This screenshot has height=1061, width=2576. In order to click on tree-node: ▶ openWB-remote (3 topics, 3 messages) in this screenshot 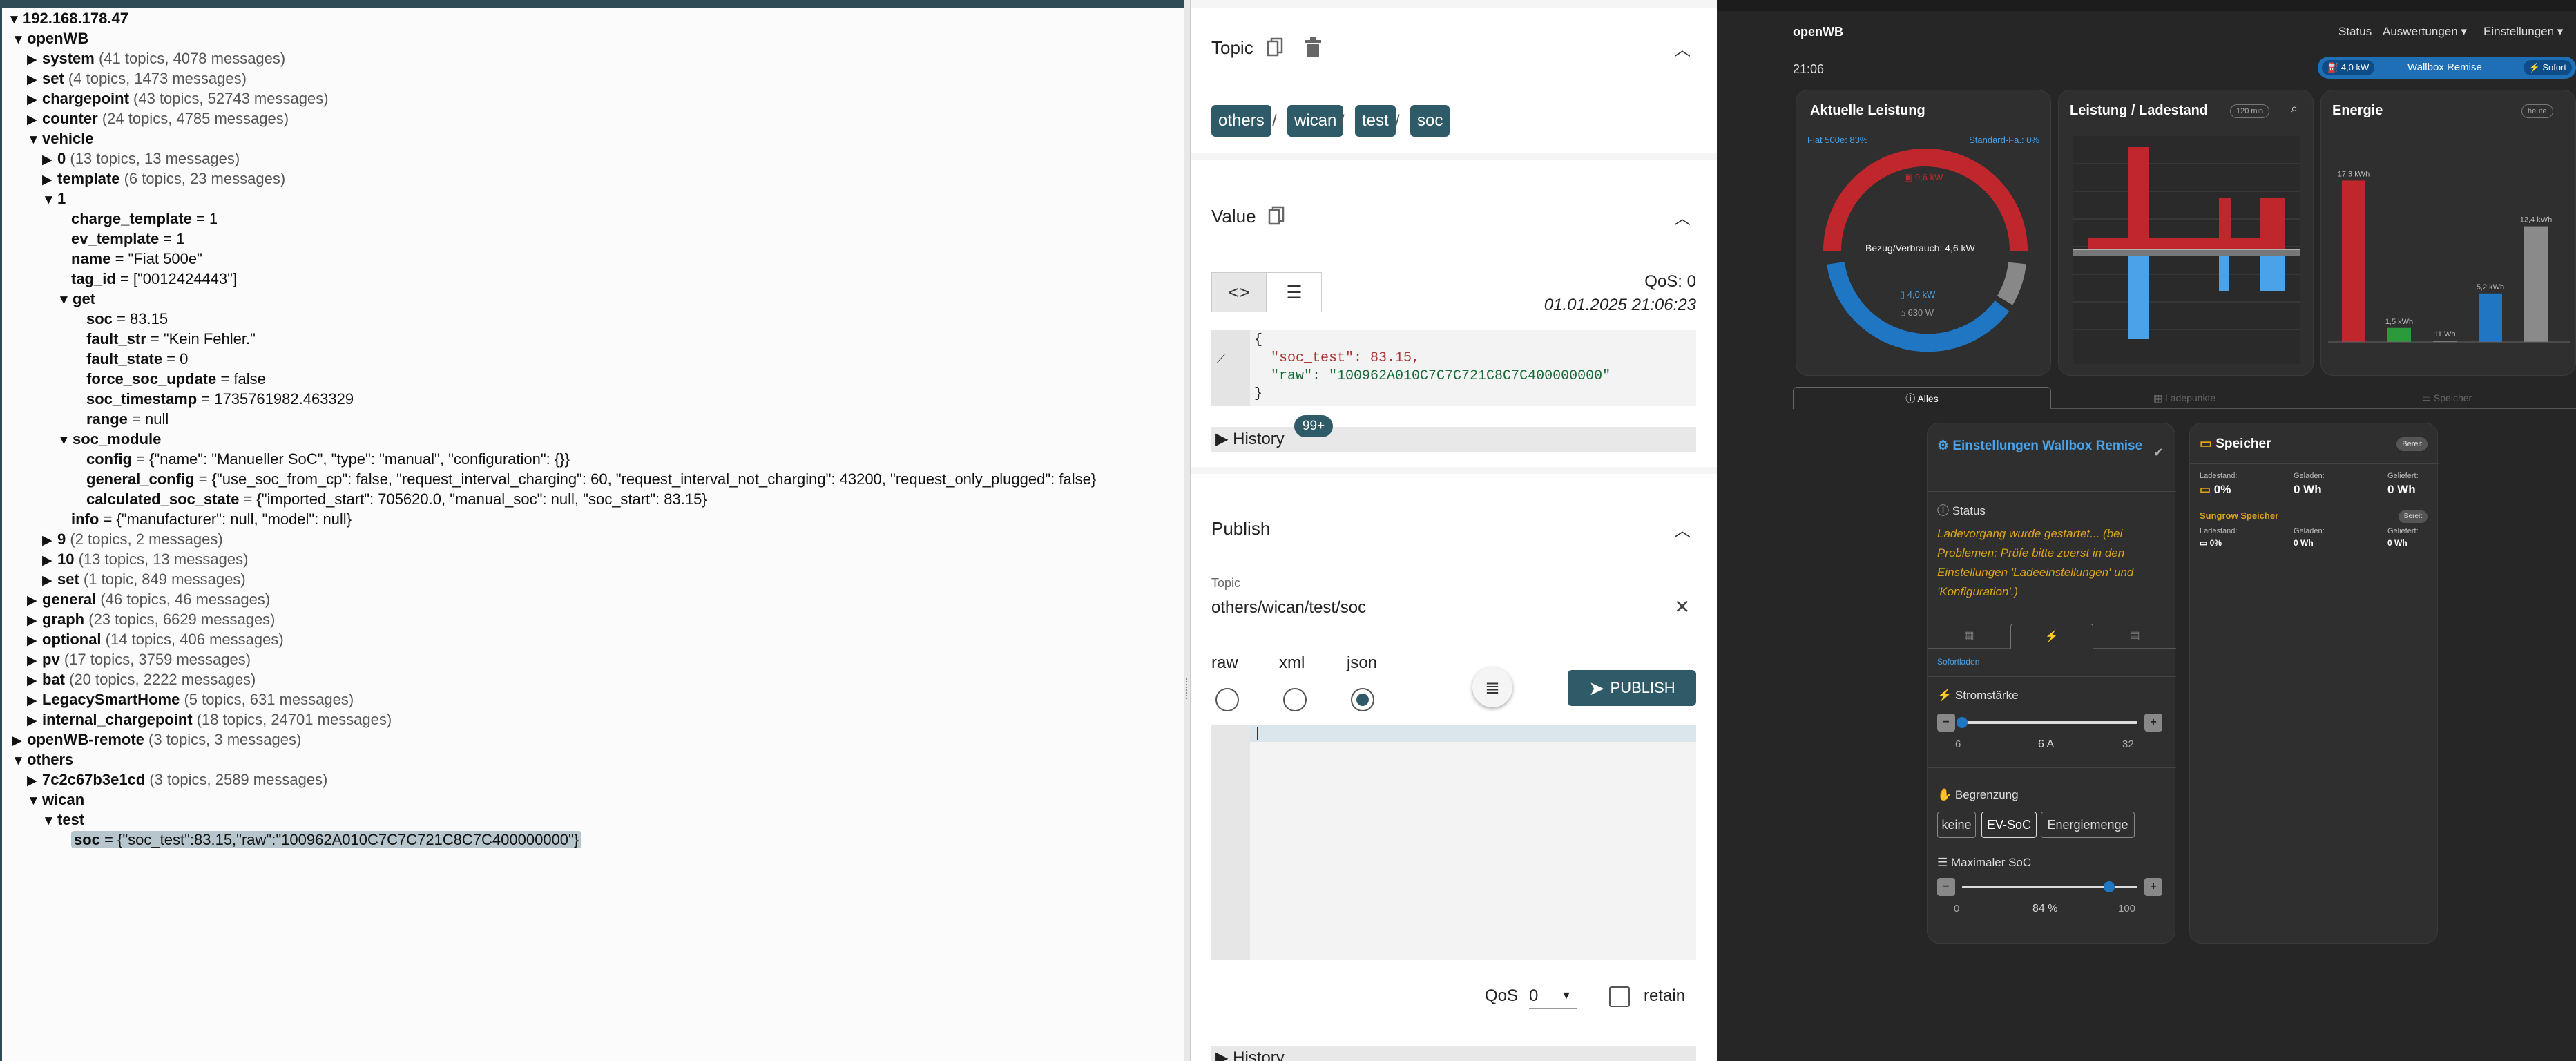, I will do `click(156, 740)`.